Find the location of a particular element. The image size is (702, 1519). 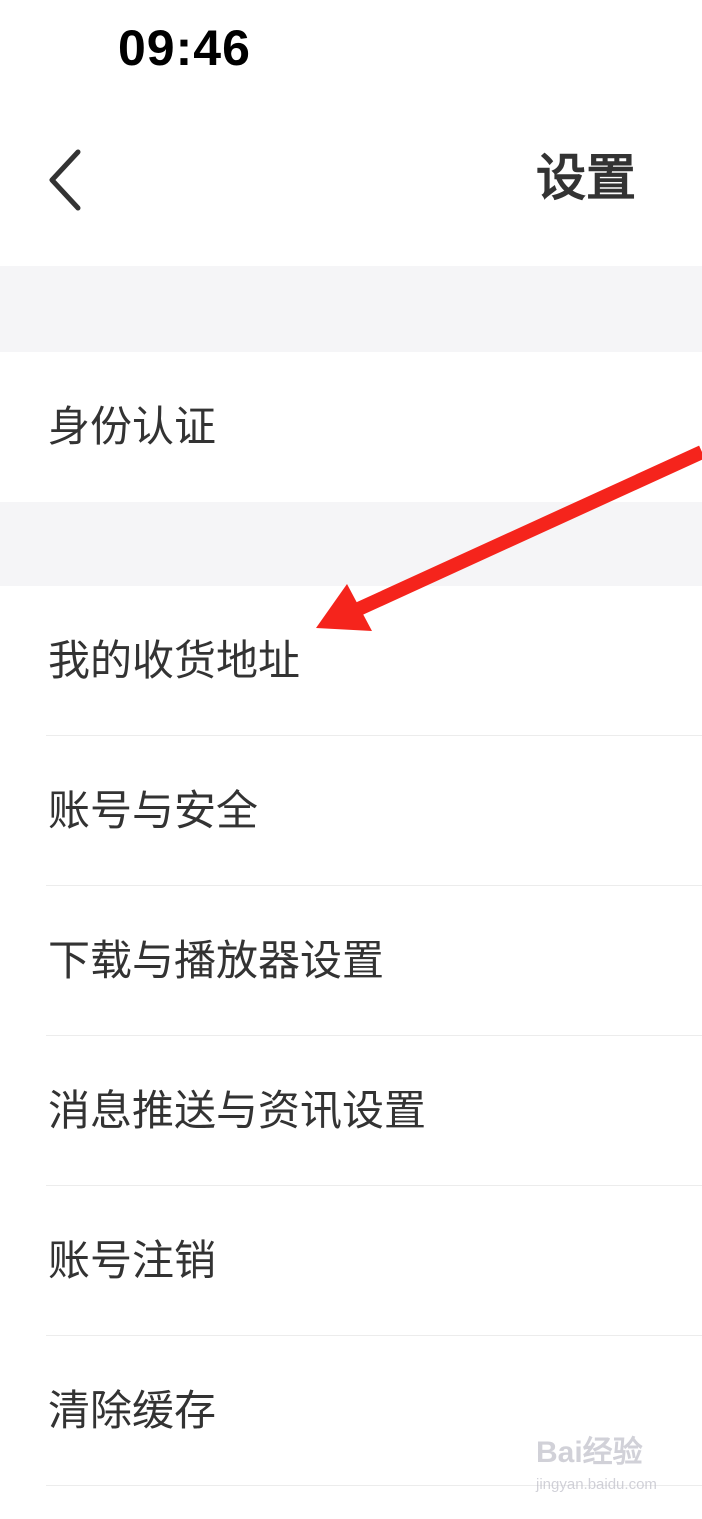

back-button is located at coordinates (66, 180).